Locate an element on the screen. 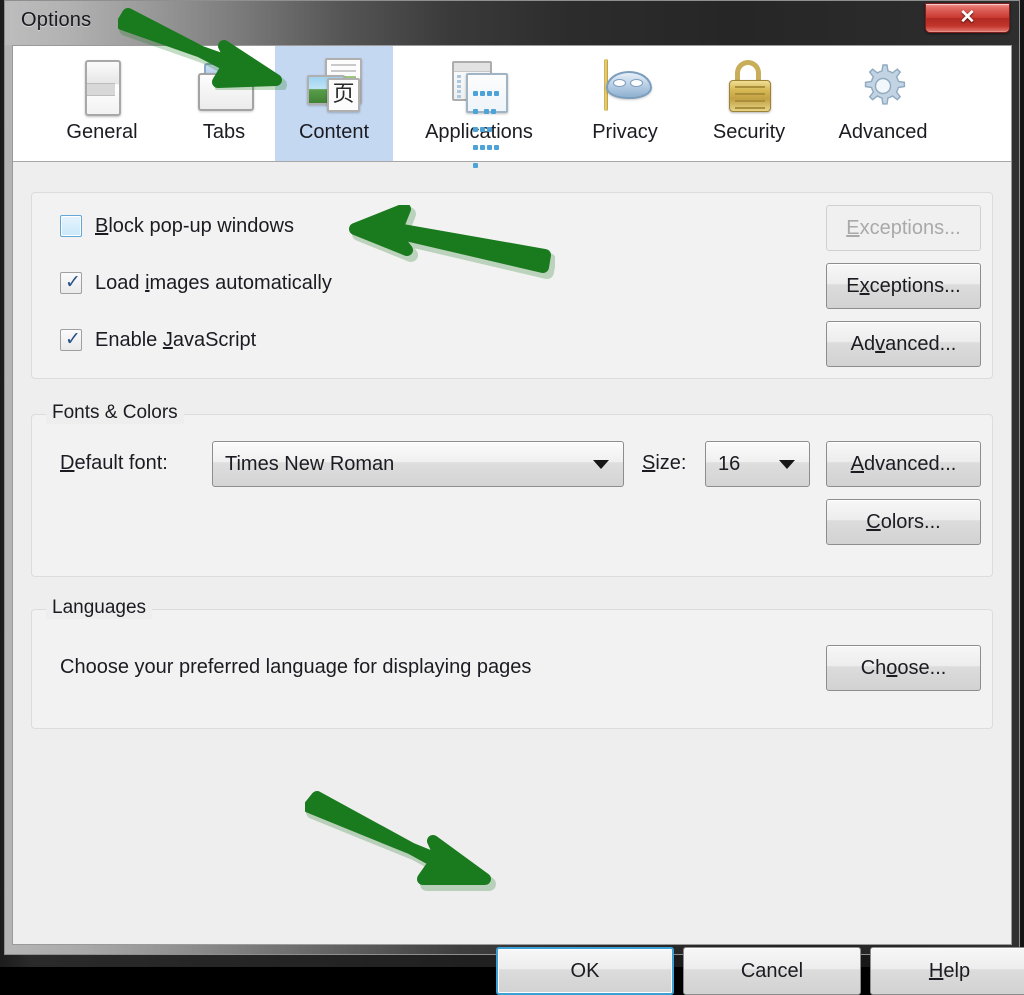  general-document-icon is located at coordinates (102, 86).